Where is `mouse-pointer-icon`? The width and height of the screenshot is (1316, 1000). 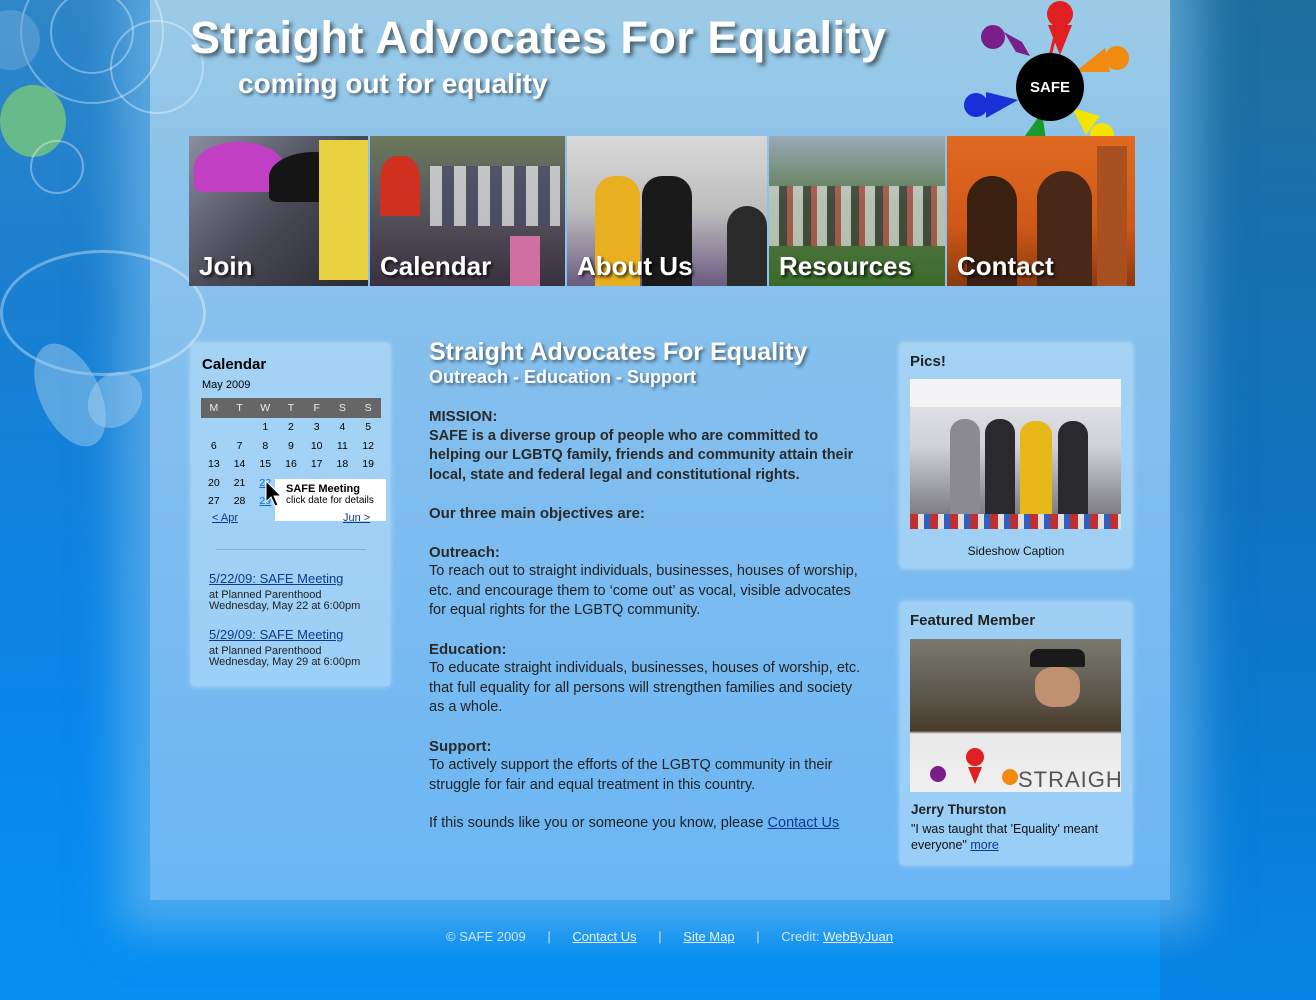
mouse-pointer-icon is located at coordinates (274, 493).